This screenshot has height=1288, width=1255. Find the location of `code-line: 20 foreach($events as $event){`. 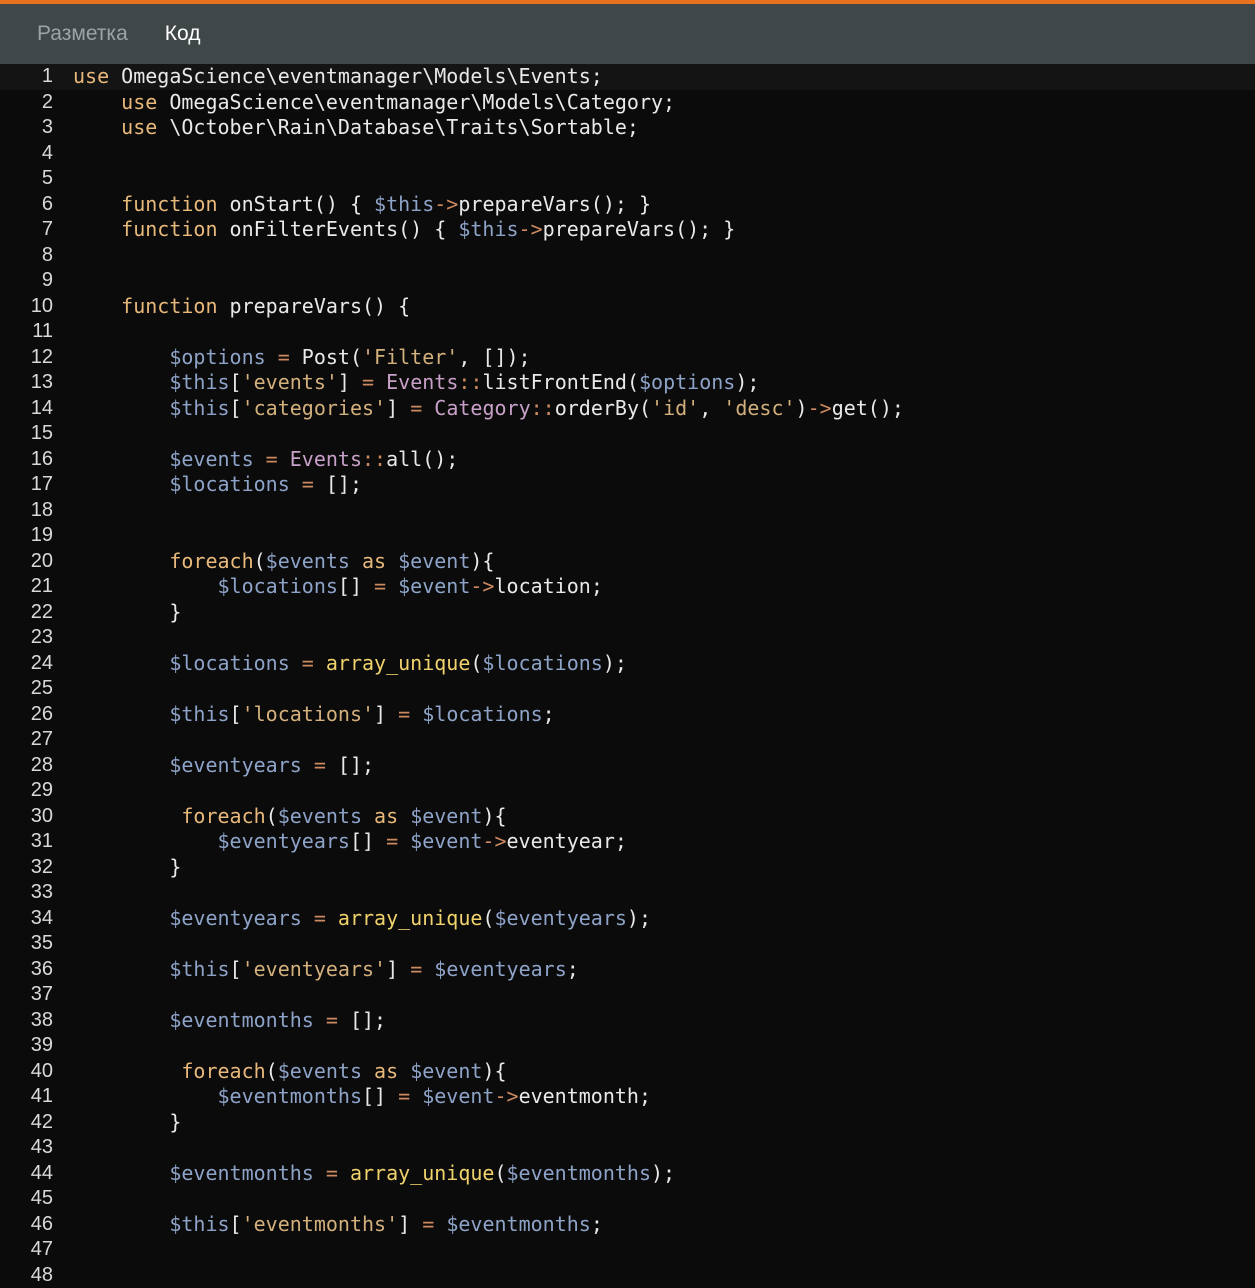

code-line: 20 foreach($events as $event){ is located at coordinates (627, 562).